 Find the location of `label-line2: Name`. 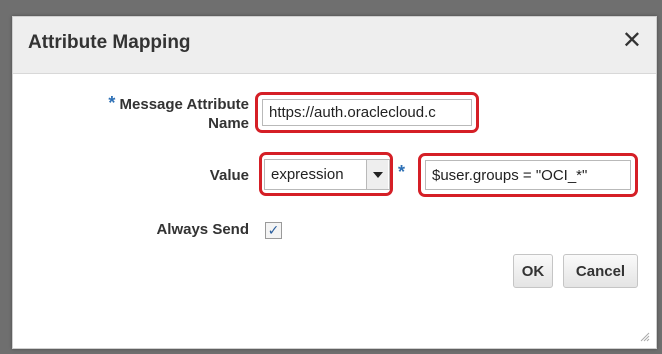

label-line2: Name is located at coordinates (228, 123).